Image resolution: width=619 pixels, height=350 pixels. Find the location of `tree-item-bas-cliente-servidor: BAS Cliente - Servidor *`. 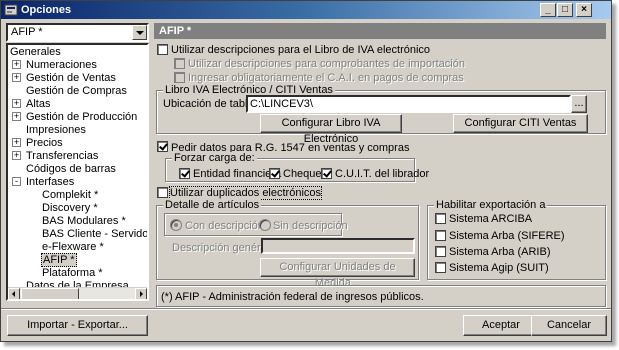

tree-item-bas-cliente-servidor: BAS Cliente - Servidor * is located at coordinates (95, 234).